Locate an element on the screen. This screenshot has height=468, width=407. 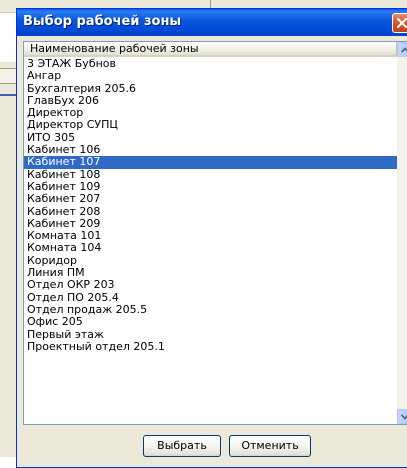
list-column-header: Наименование рабочей зоны is located at coordinates (210, 49).